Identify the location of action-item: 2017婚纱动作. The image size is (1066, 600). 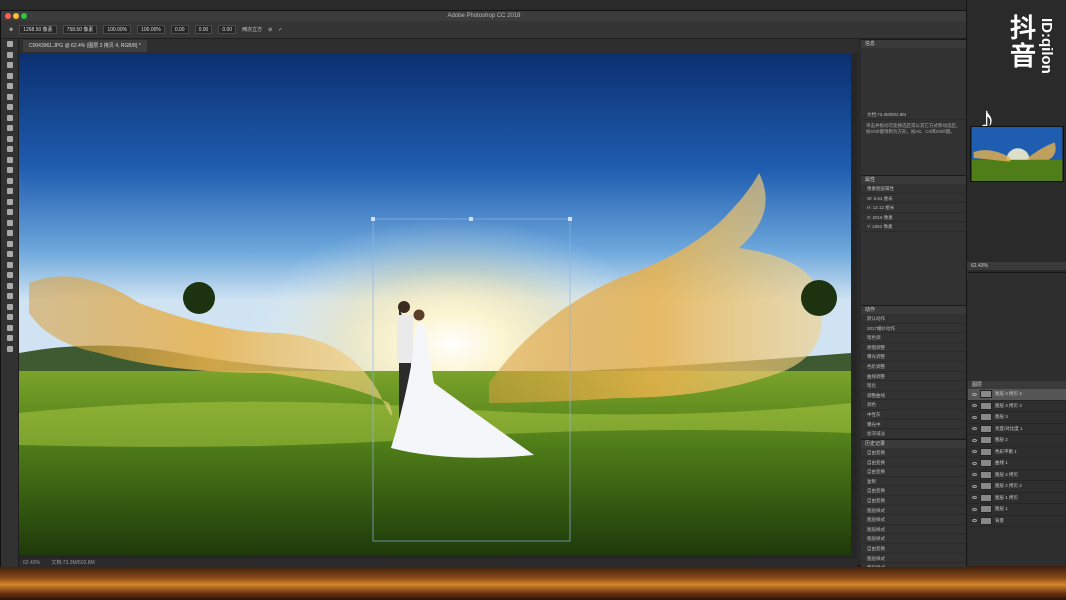
(914, 329).